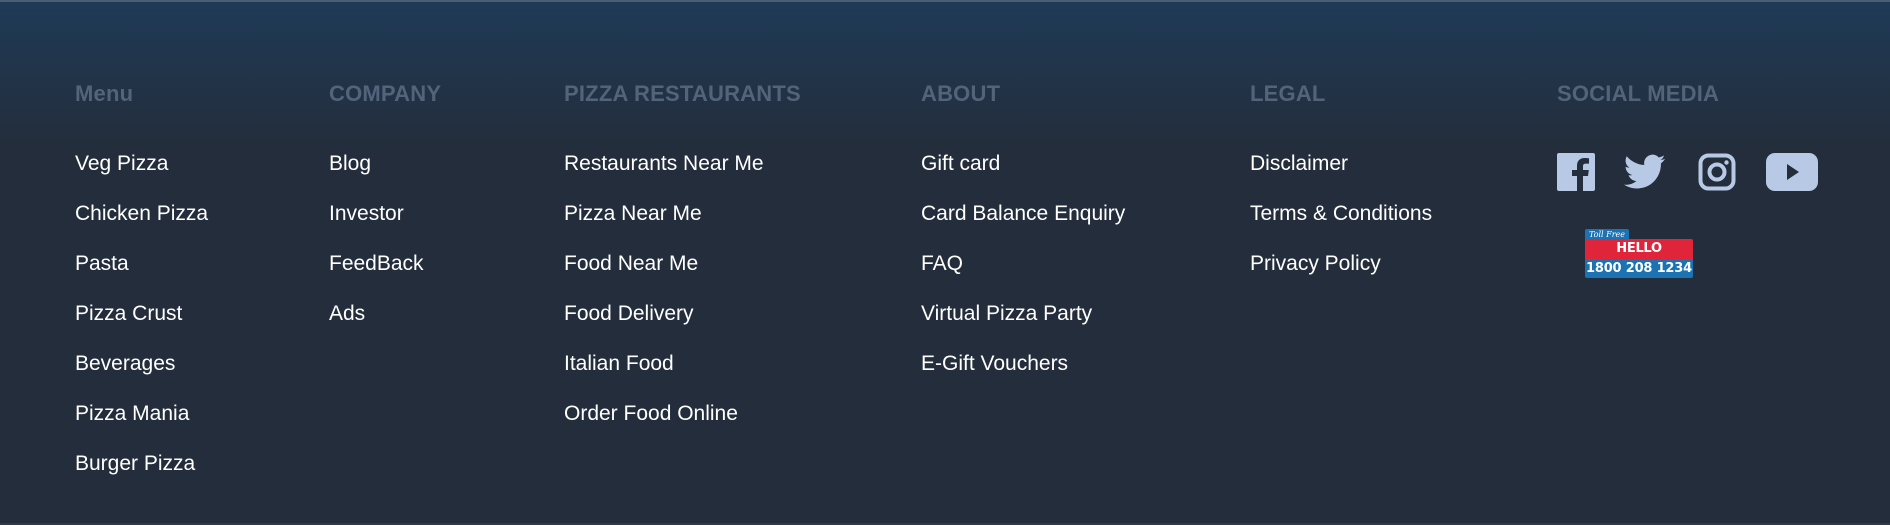 This screenshot has width=1890, height=525. Describe the element at coordinates (1288, 93) in the screenshot. I see `column-title-legal: LEGAL` at that location.